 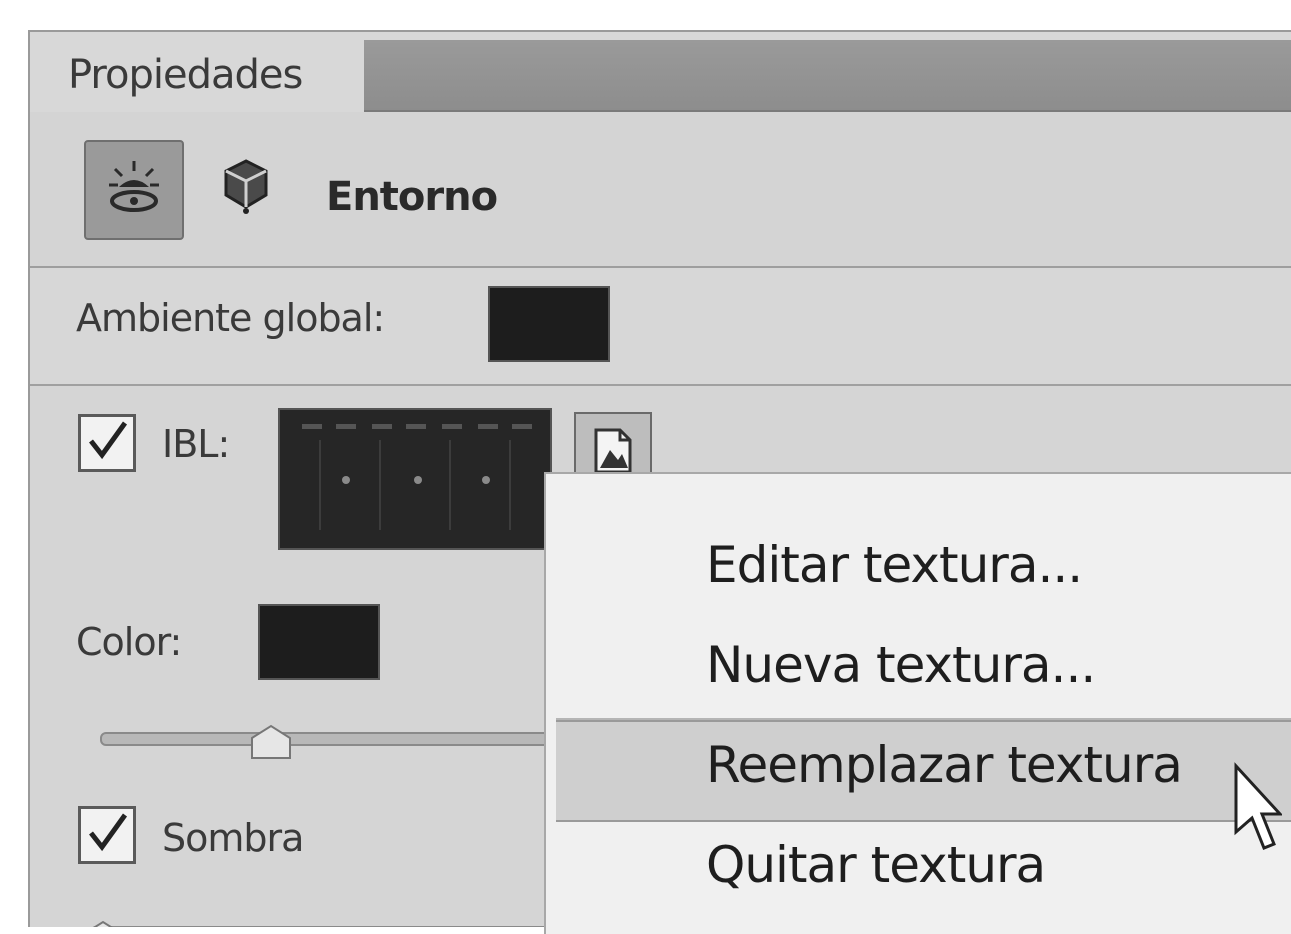 I want to click on environment-light-button, so click(x=134, y=190).